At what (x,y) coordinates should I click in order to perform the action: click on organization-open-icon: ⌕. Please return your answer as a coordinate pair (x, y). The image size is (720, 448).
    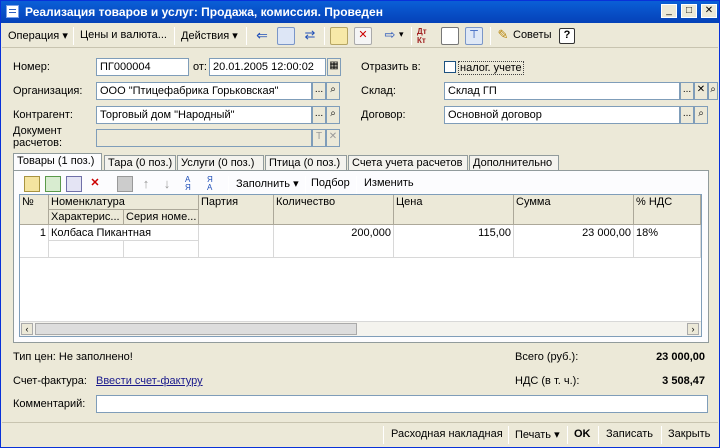
    Looking at the image, I should click on (333, 91).